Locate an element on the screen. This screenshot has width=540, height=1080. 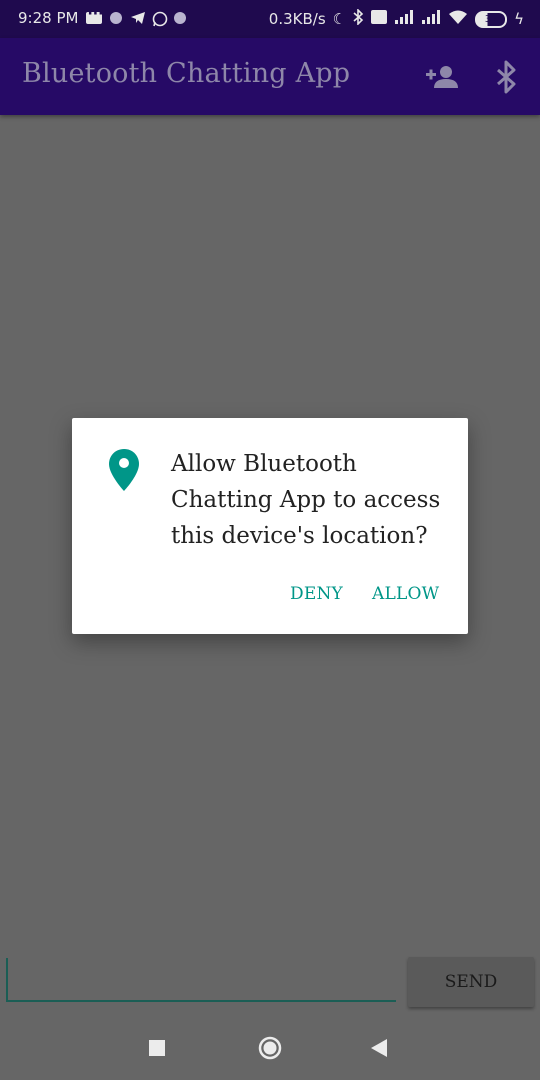
bluetooth-icon is located at coordinates (506, 77).